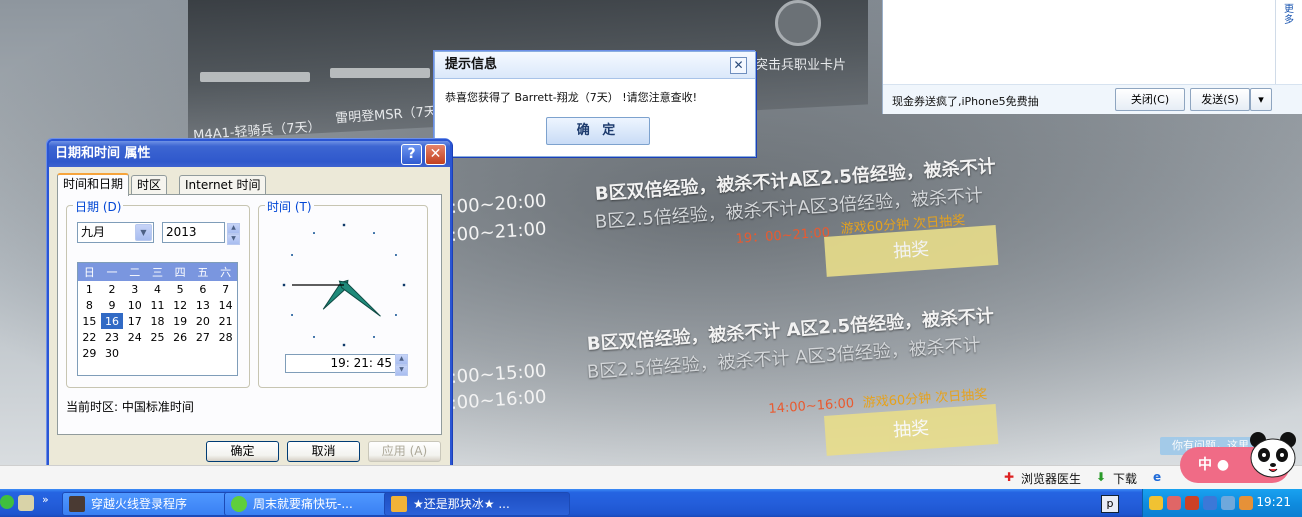  Describe the element at coordinates (801, 65) in the screenshot. I see `weapon-label-3: 突击兵职业卡片` at that location.